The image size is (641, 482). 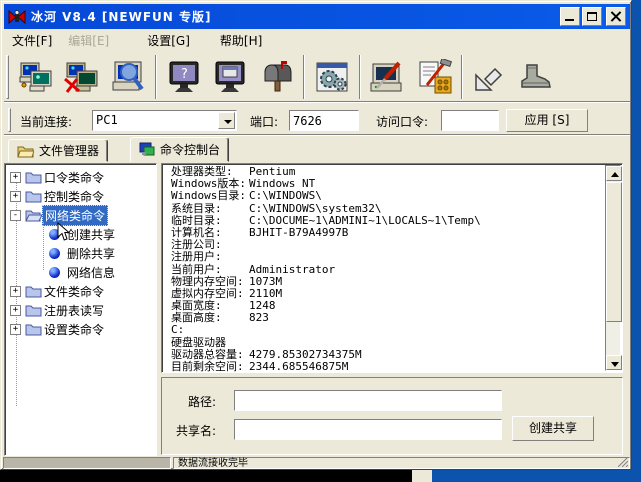 I want to click on add-connection-button, so click(x=36, y=77).